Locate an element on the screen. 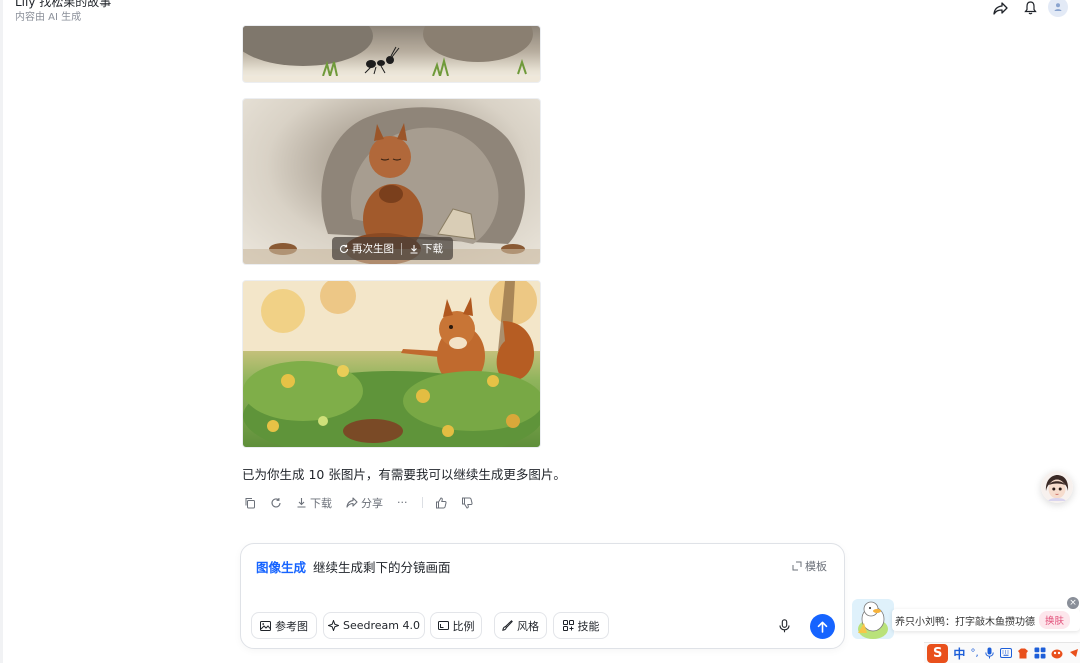  user-avatar is located at coordinates (1058, 8).